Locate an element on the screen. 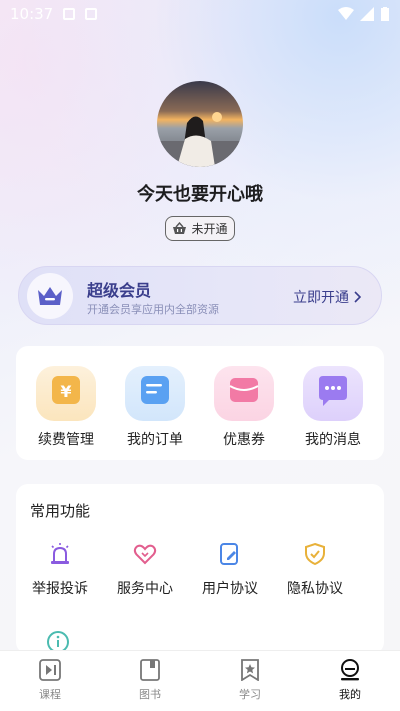 This screenshot has width=400, height=711. status-time: 10:37 is located at coordinates (32, 14).